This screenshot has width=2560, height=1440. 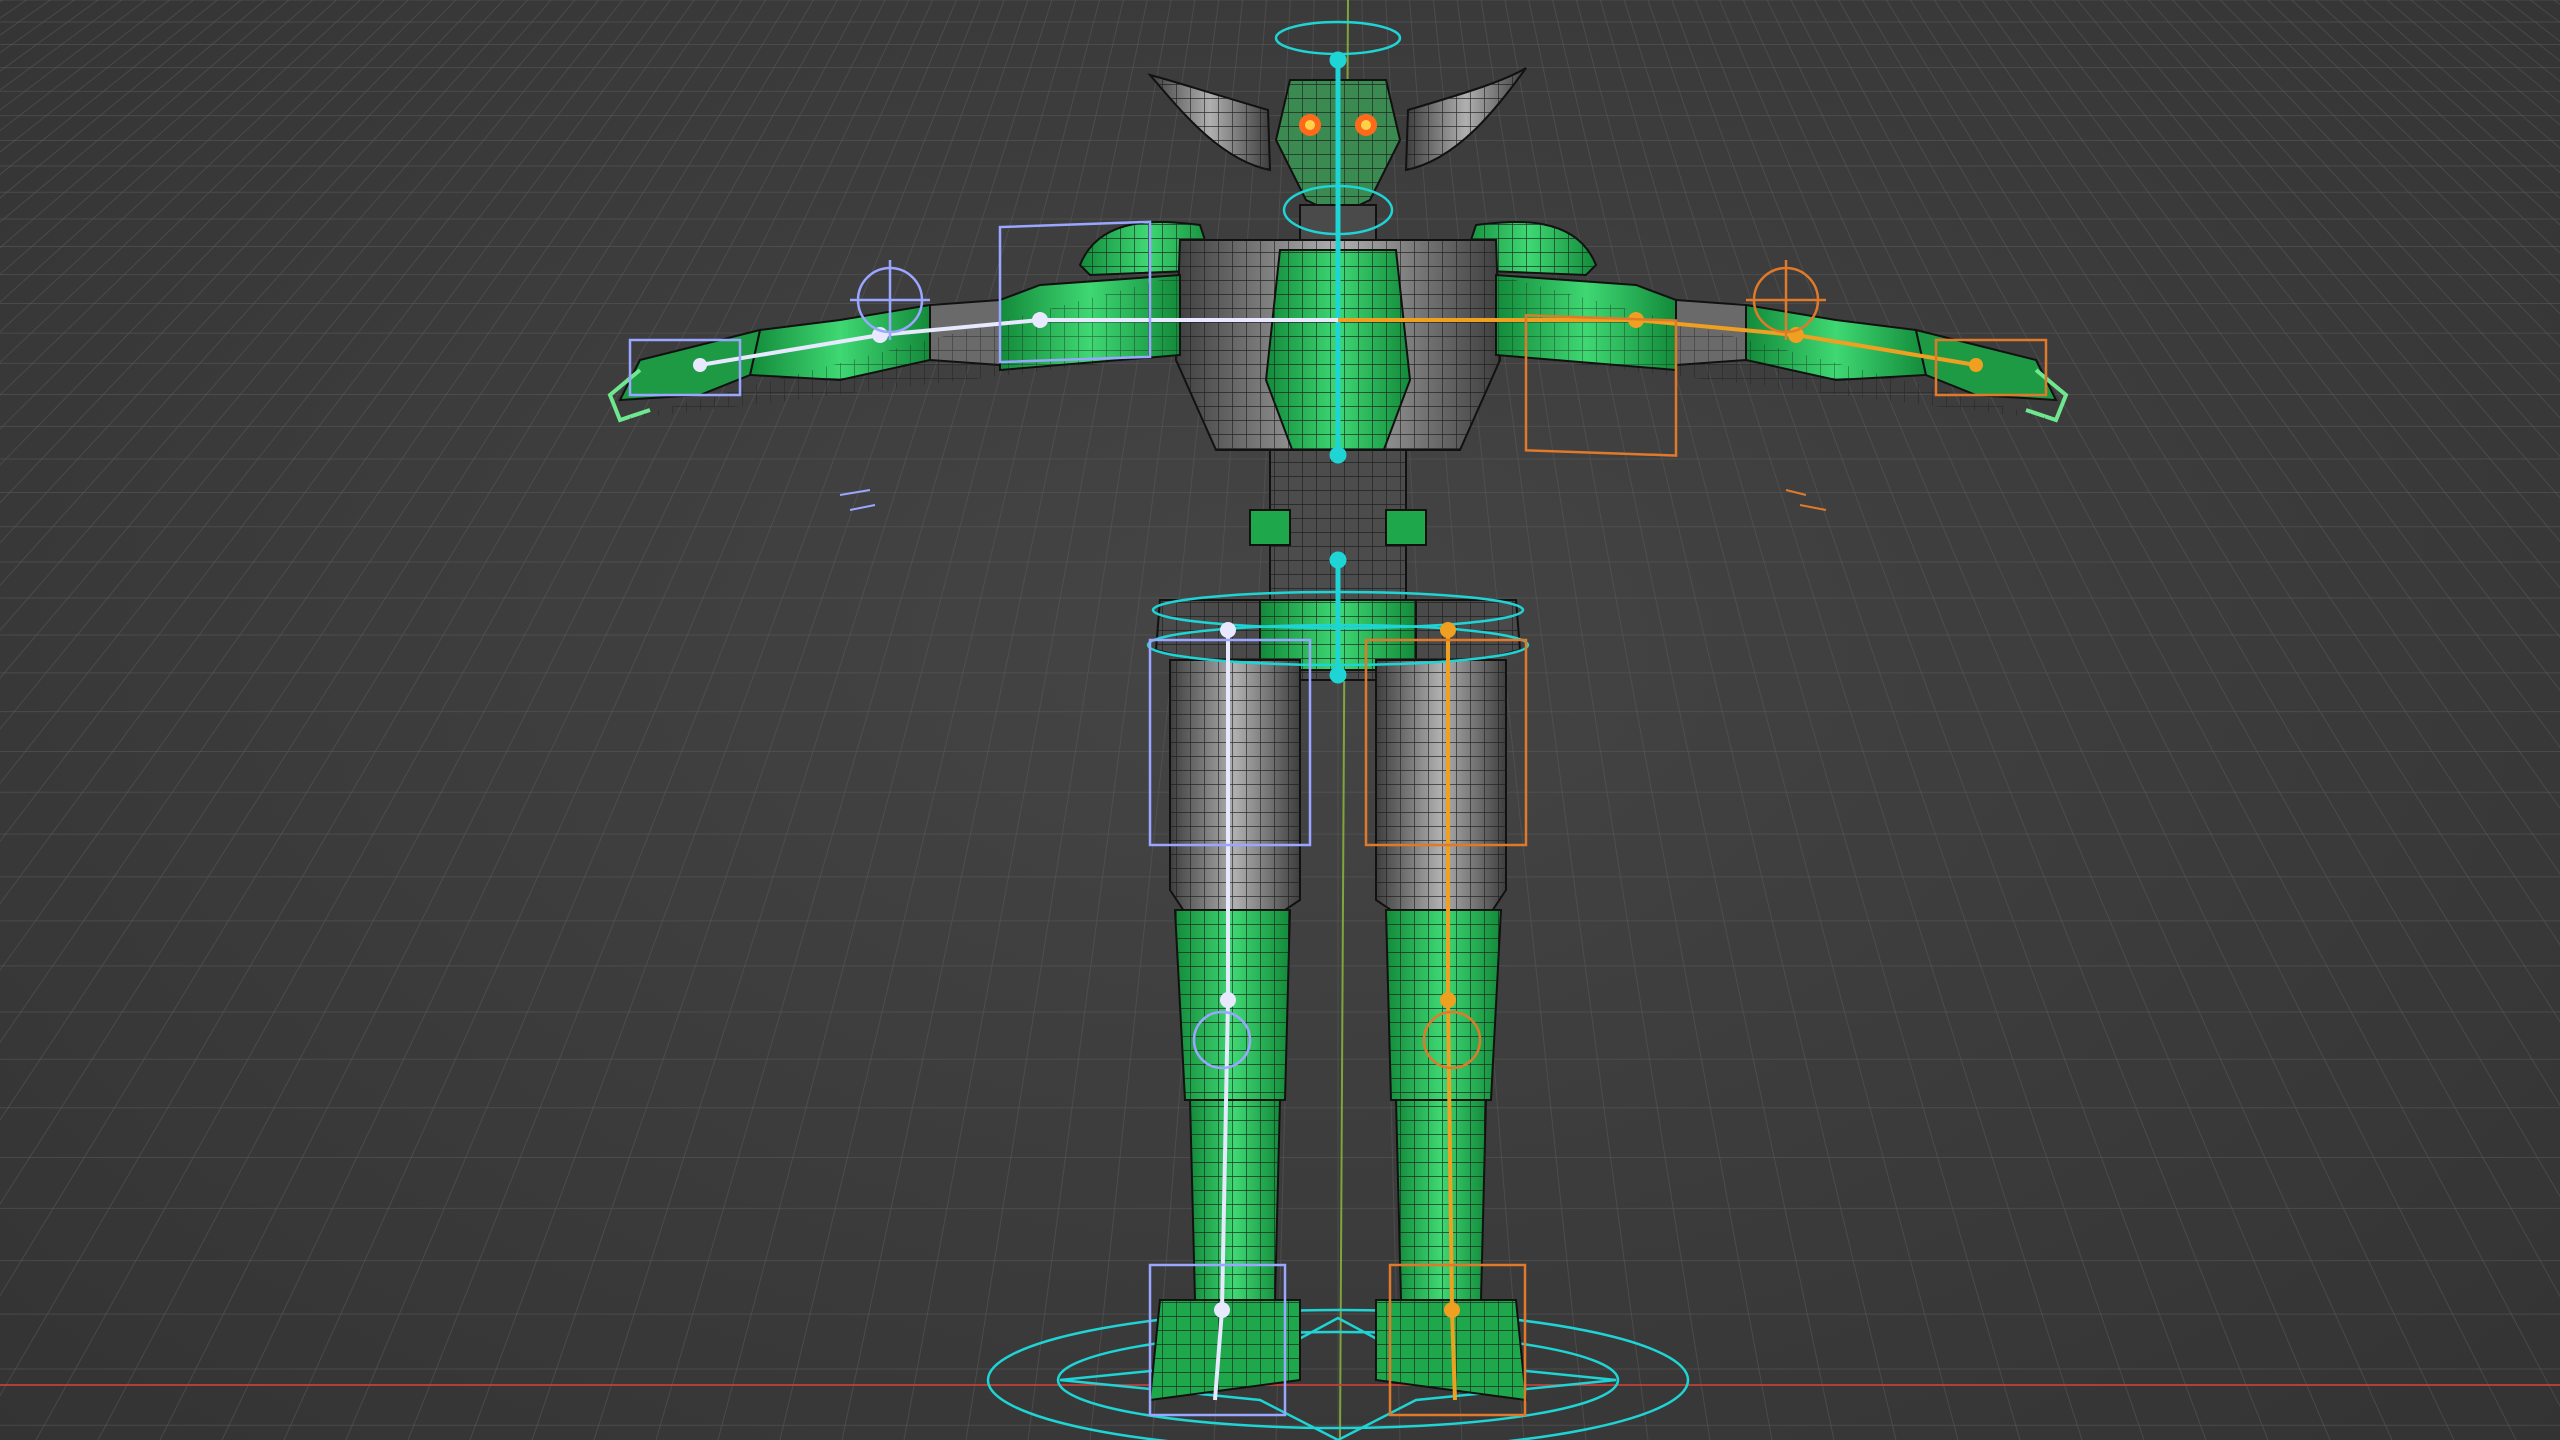 What do you see at coordinates (1782, 348) in the screenshot?
I see `right-arm` at bounding box center [1782, 348].